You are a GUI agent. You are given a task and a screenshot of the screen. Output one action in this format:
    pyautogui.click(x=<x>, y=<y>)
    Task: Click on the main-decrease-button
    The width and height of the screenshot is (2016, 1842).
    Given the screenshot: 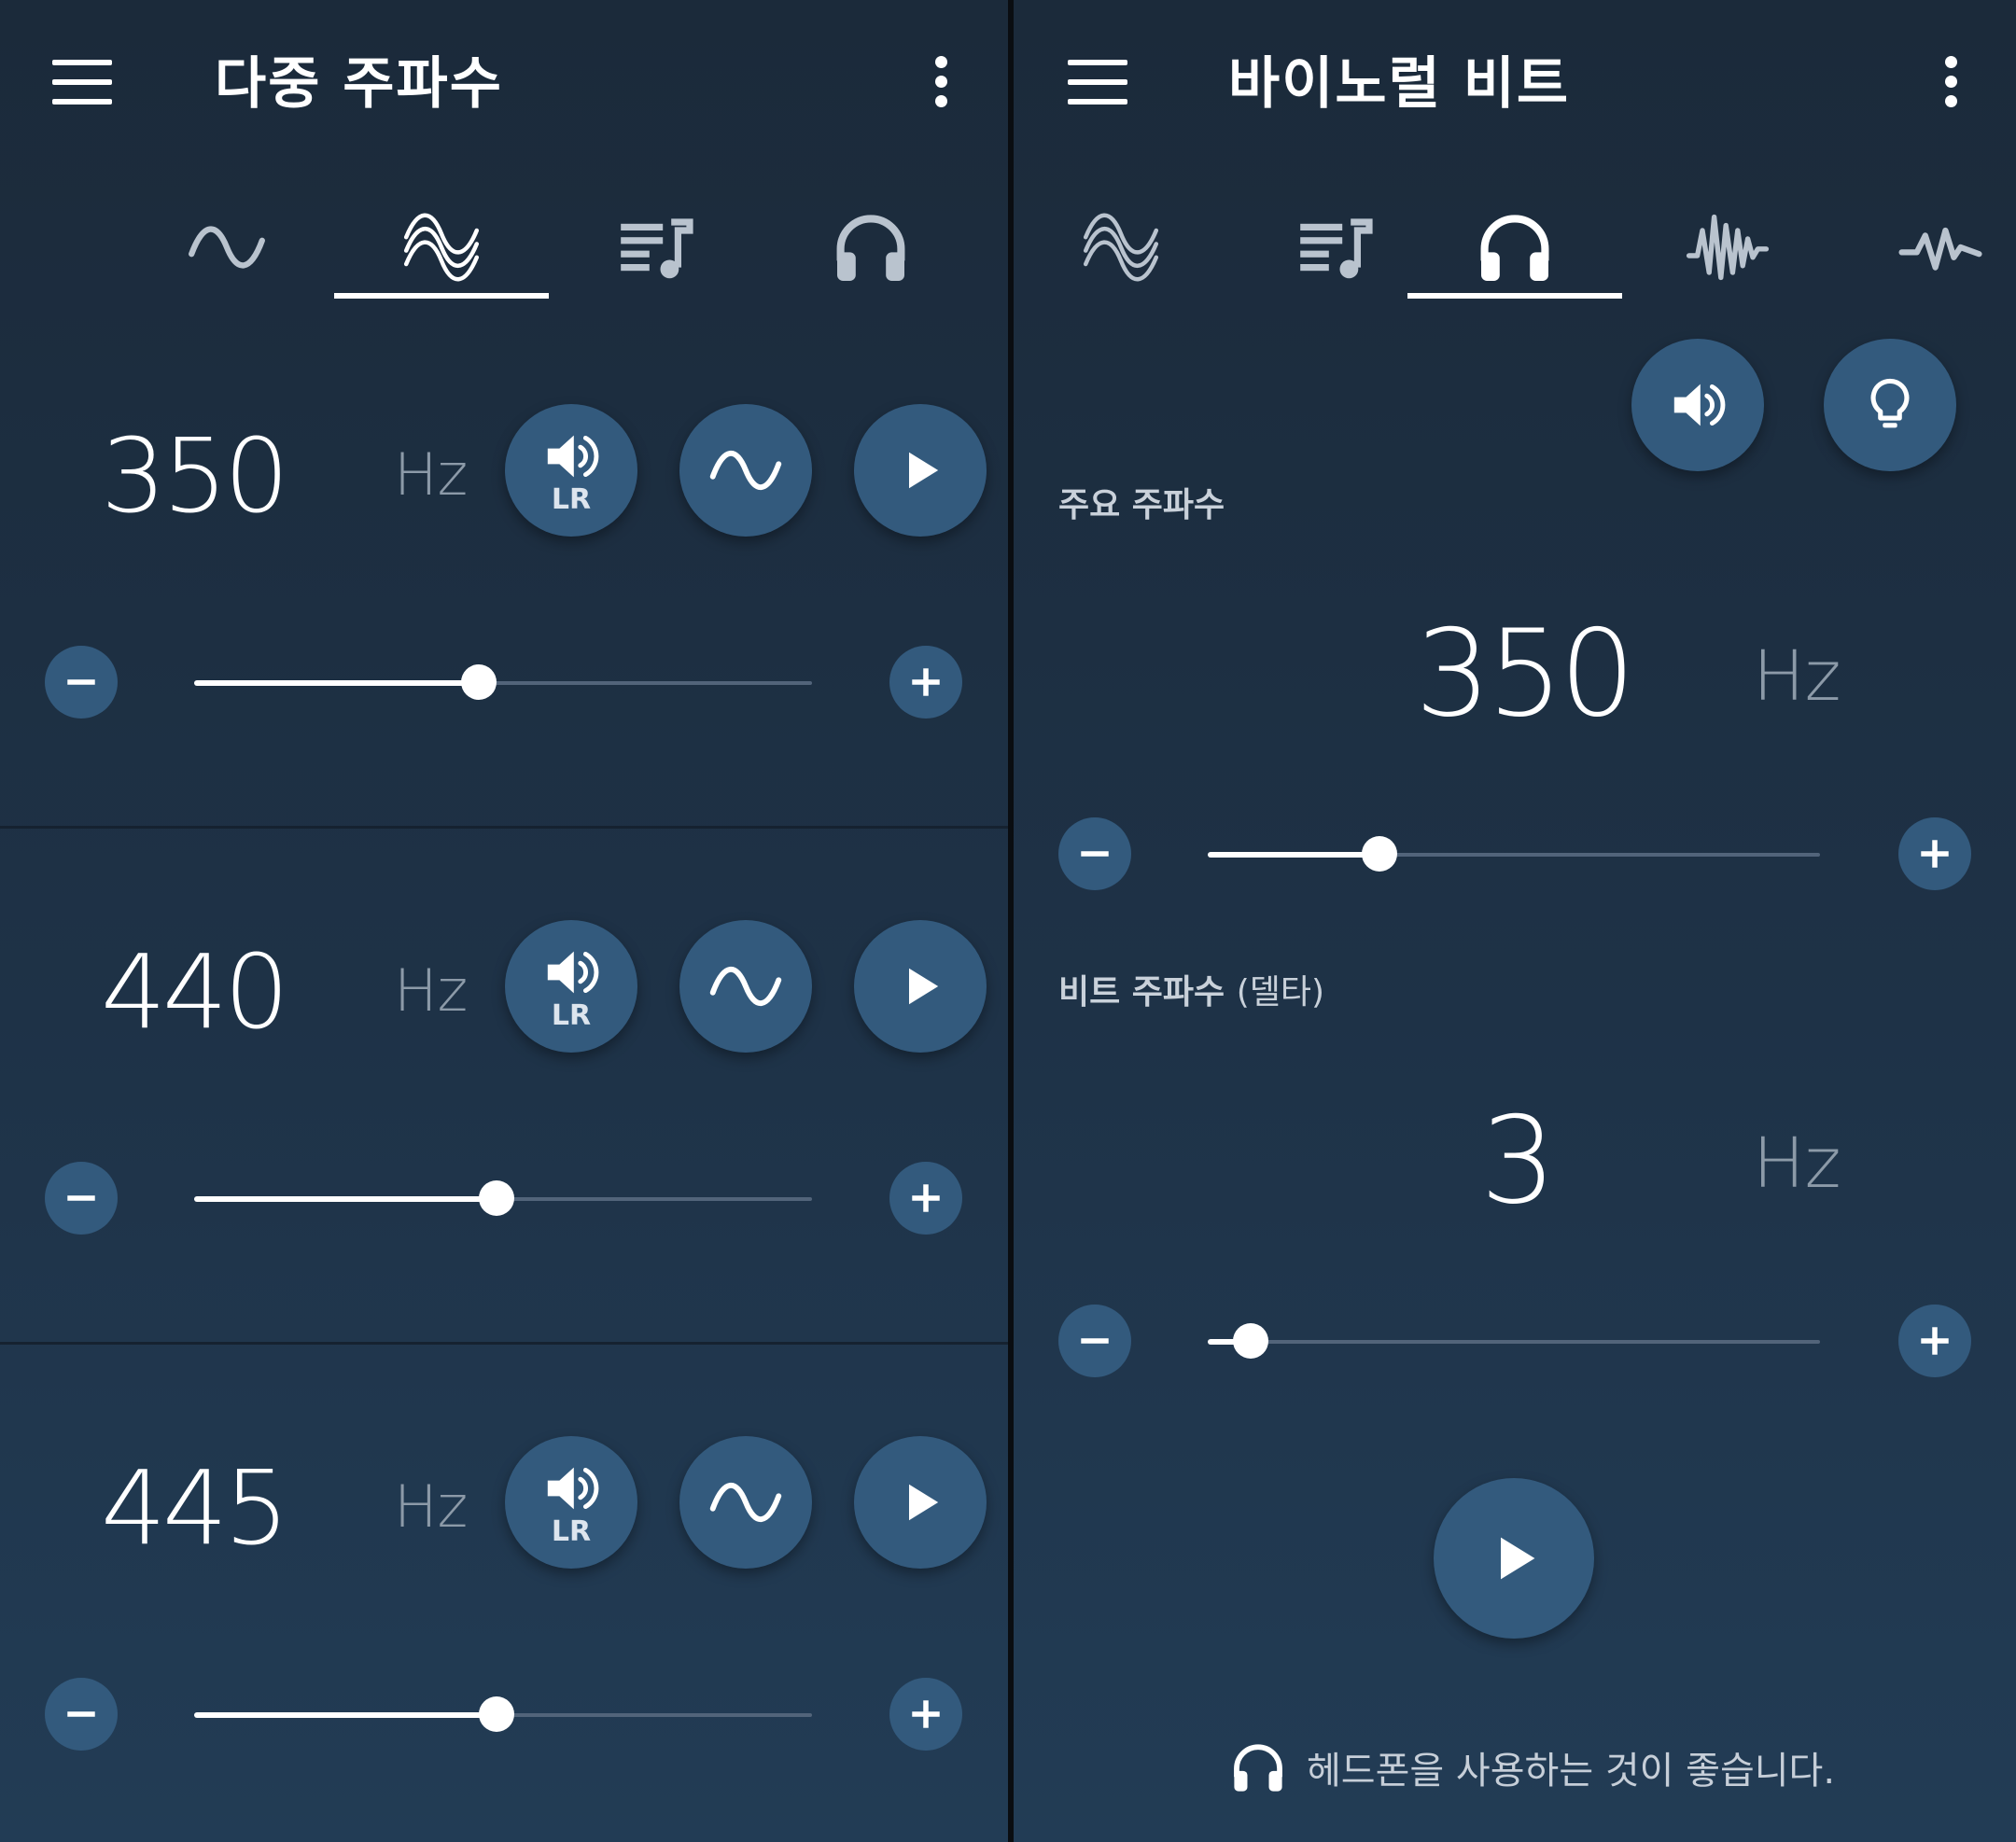 What is the action you would take?
    pyautogui.click(x=1094, y=853)
    